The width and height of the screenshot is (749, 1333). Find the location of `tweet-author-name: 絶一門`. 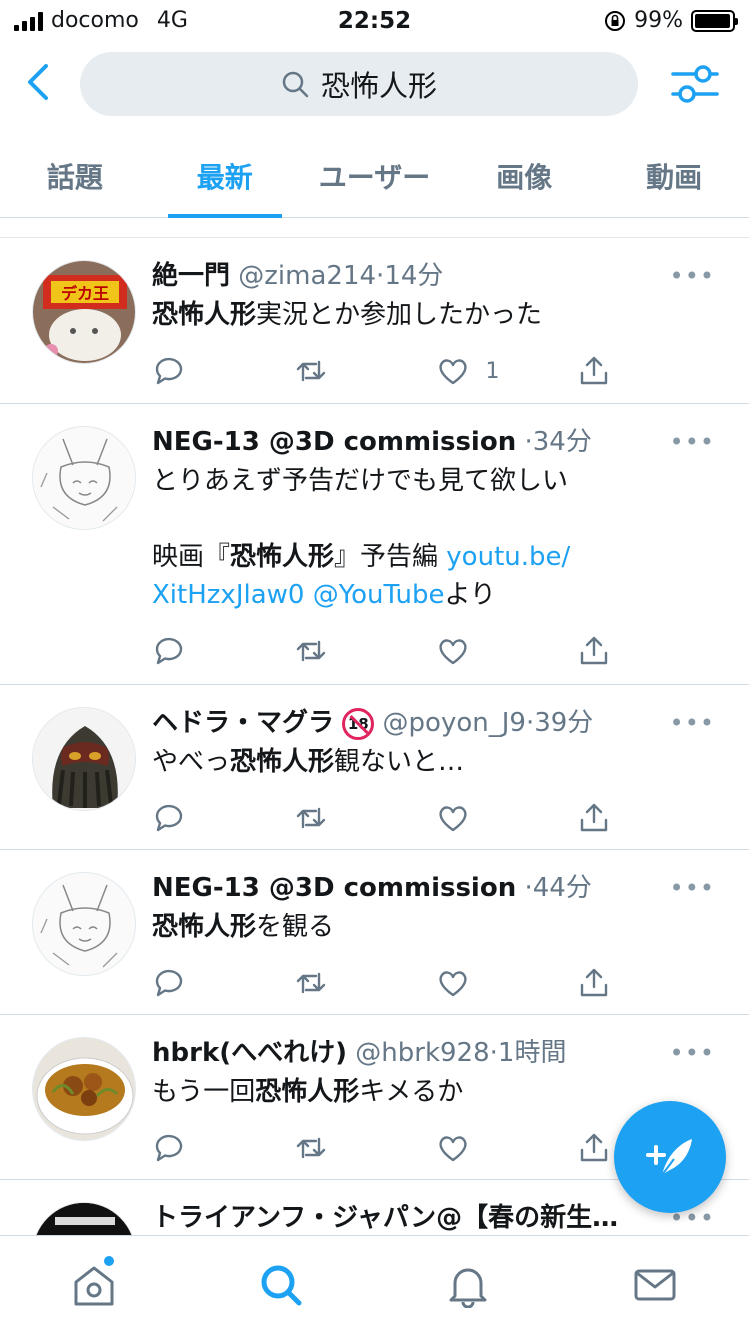

tweet-author-name: 絶一門 is located at coordinates (191, 276).